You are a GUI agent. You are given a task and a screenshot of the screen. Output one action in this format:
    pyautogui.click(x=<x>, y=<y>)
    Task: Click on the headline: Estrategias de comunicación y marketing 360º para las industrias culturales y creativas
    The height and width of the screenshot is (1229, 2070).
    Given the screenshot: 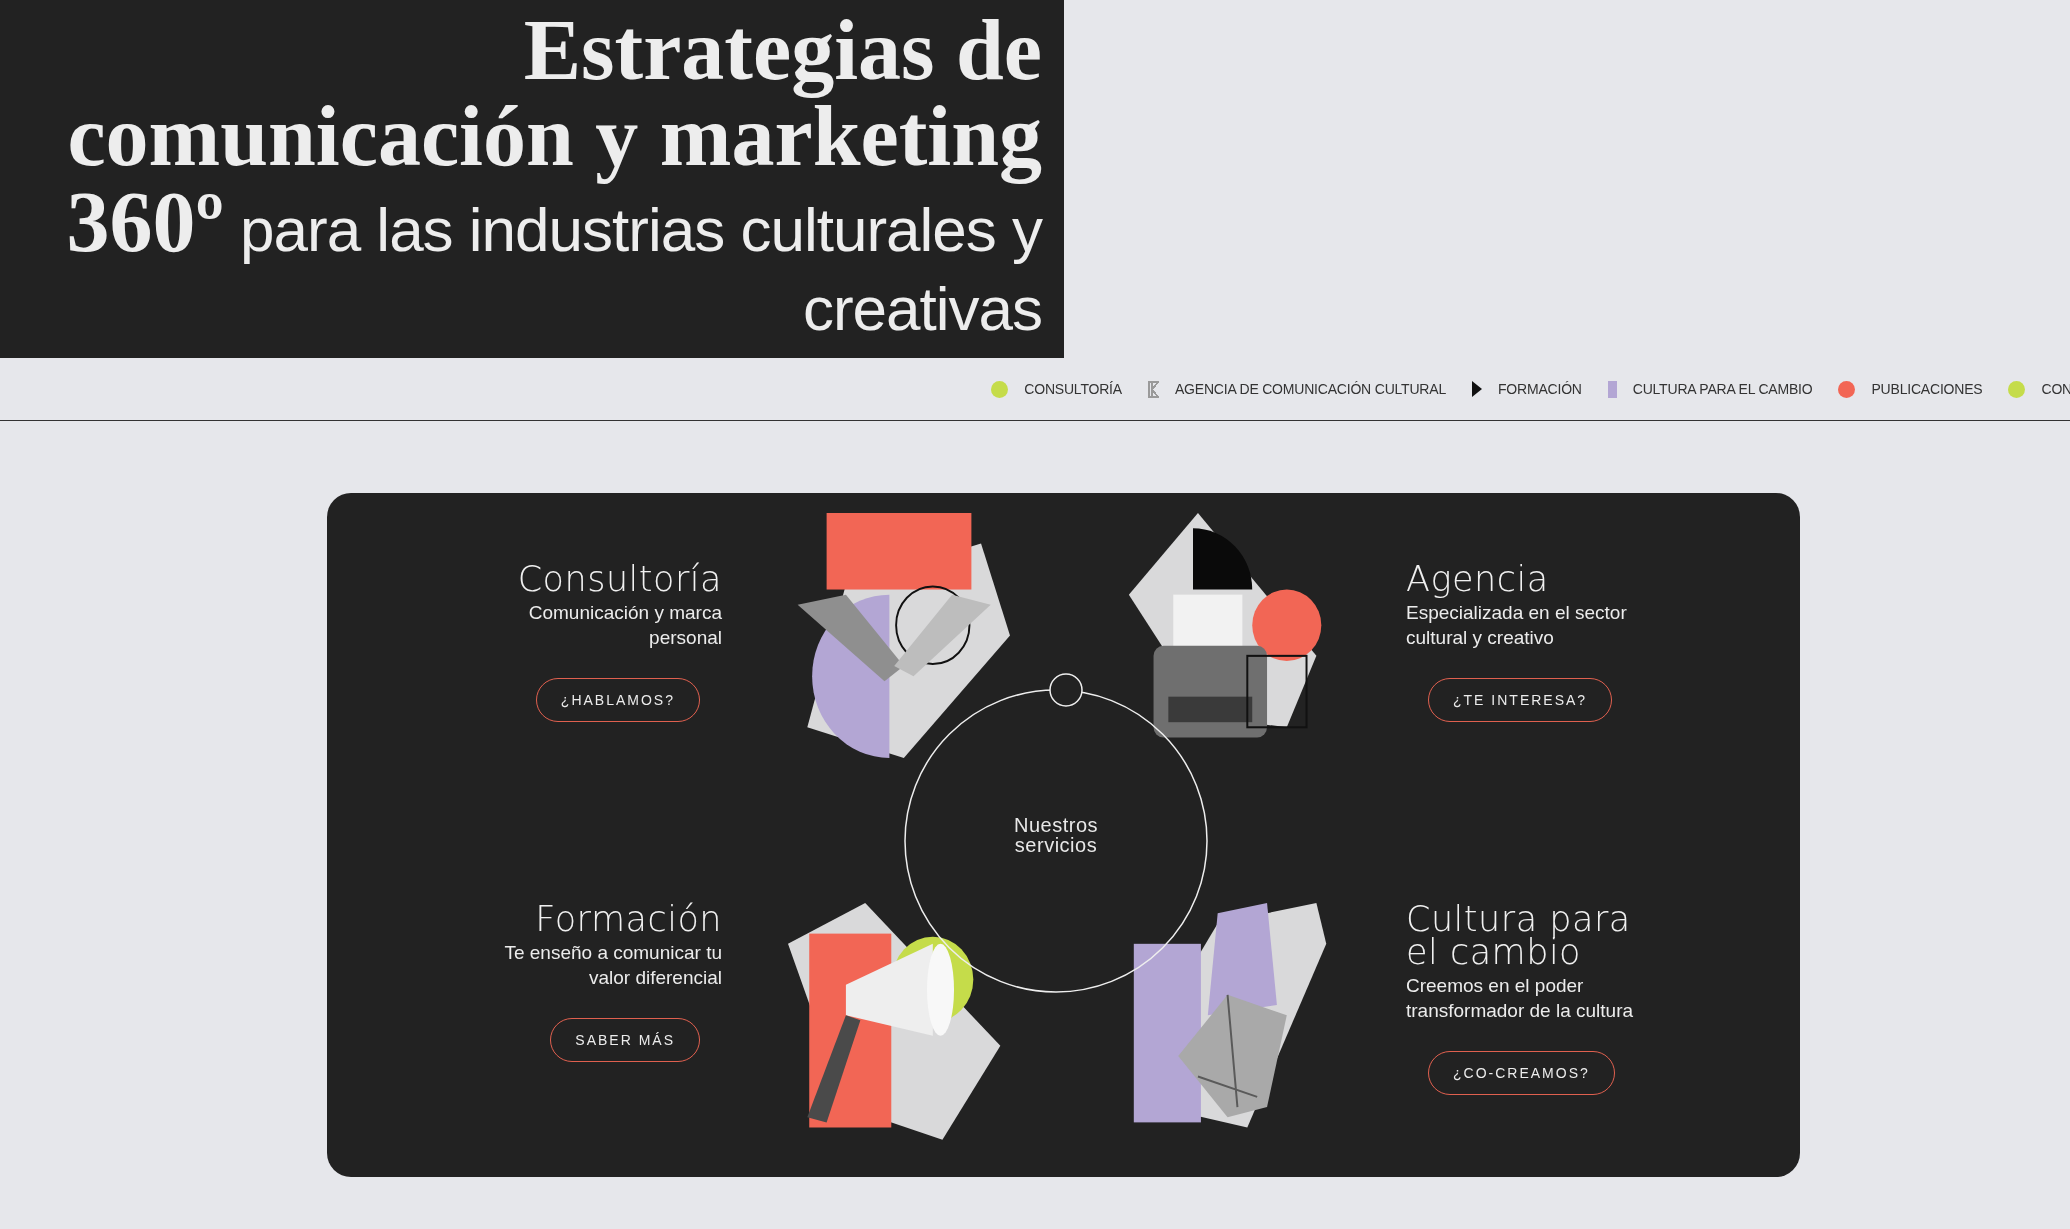 What is the action you would take?
    pyautogui.click(x=553, y=177)
    